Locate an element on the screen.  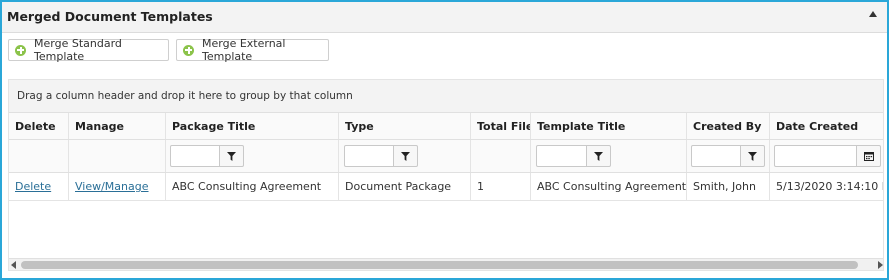
type-cell: Document Package is located at coordinates (404, 186).